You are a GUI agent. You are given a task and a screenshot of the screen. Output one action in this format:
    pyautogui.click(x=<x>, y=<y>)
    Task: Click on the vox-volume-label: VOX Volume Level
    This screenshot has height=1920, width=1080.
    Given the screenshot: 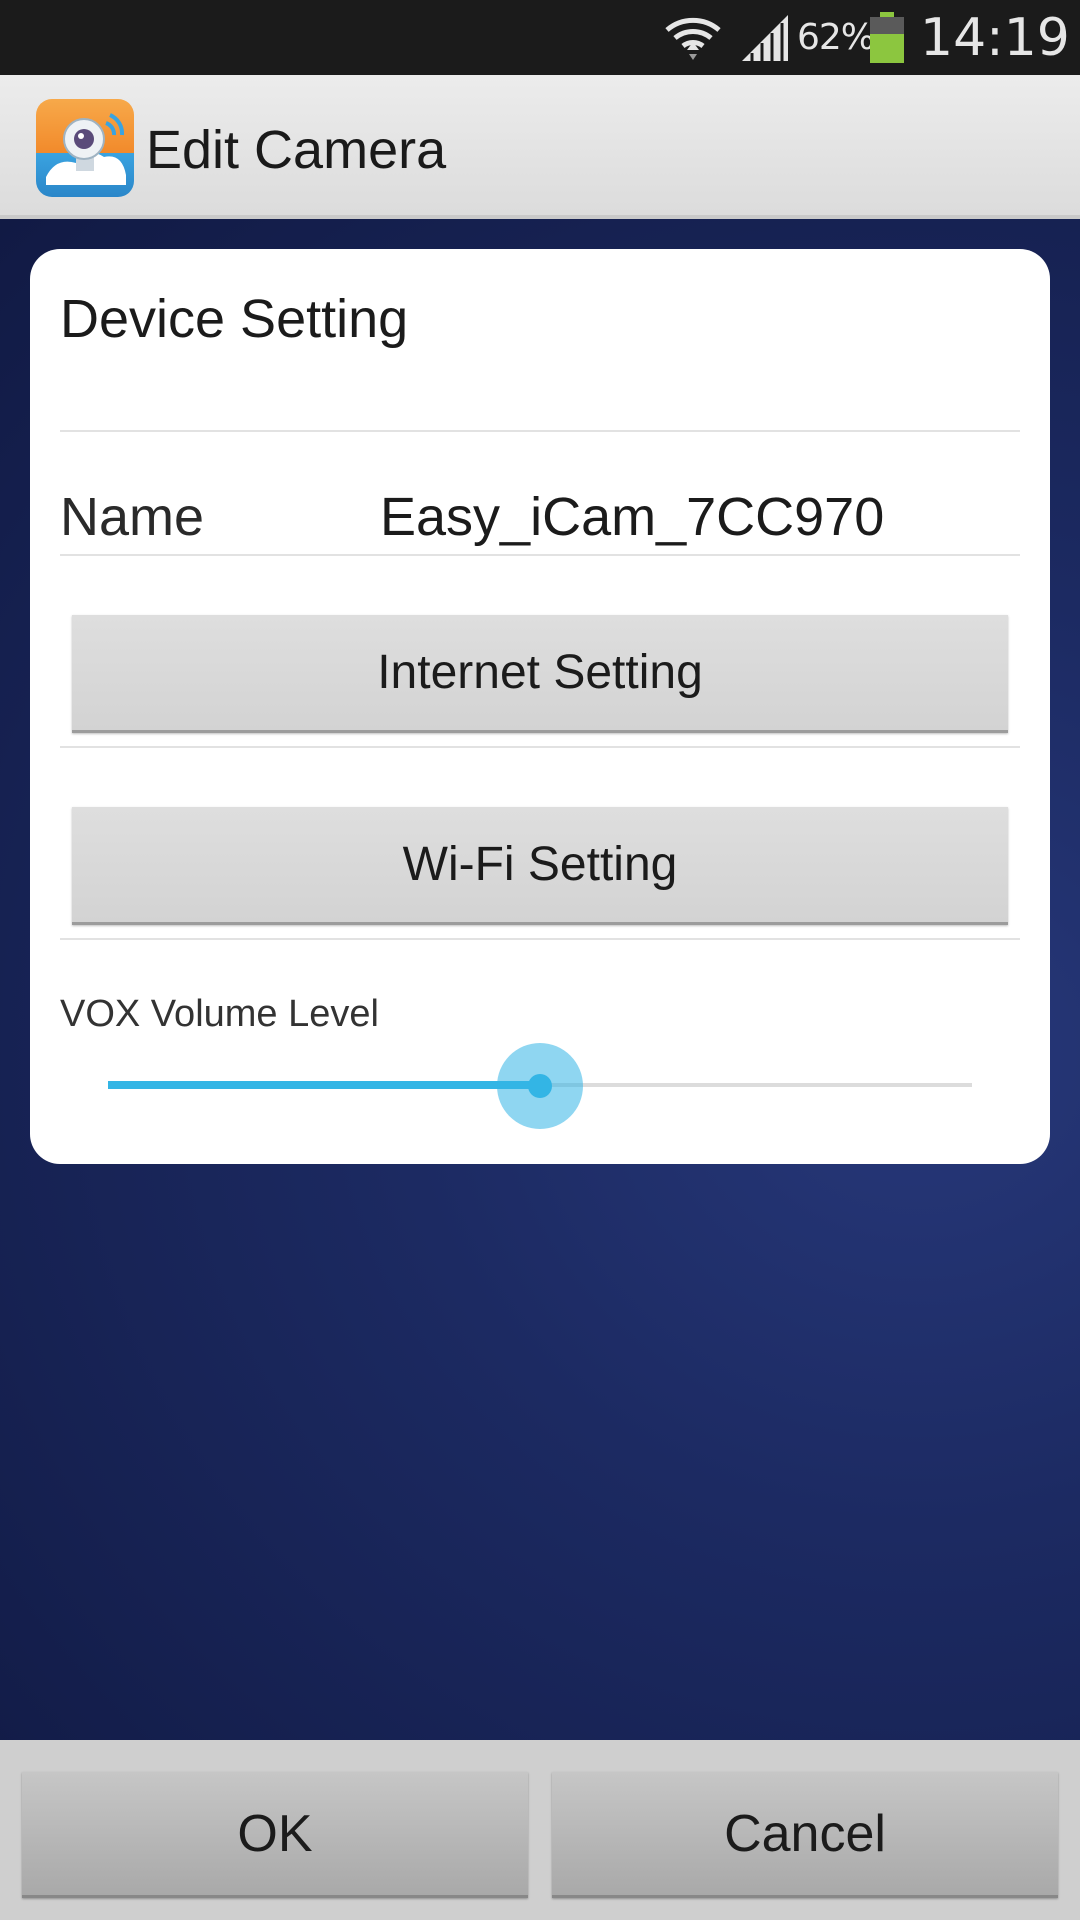 What is the action you would take?
    pyautogui.click(x=219, y=1014)
    